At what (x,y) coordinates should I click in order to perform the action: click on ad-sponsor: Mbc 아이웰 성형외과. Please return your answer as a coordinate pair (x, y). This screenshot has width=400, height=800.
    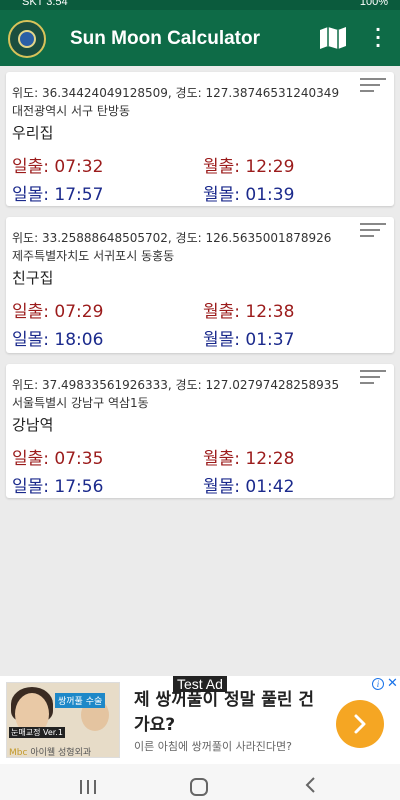
    Looking at the image, I should click on (50, 751).